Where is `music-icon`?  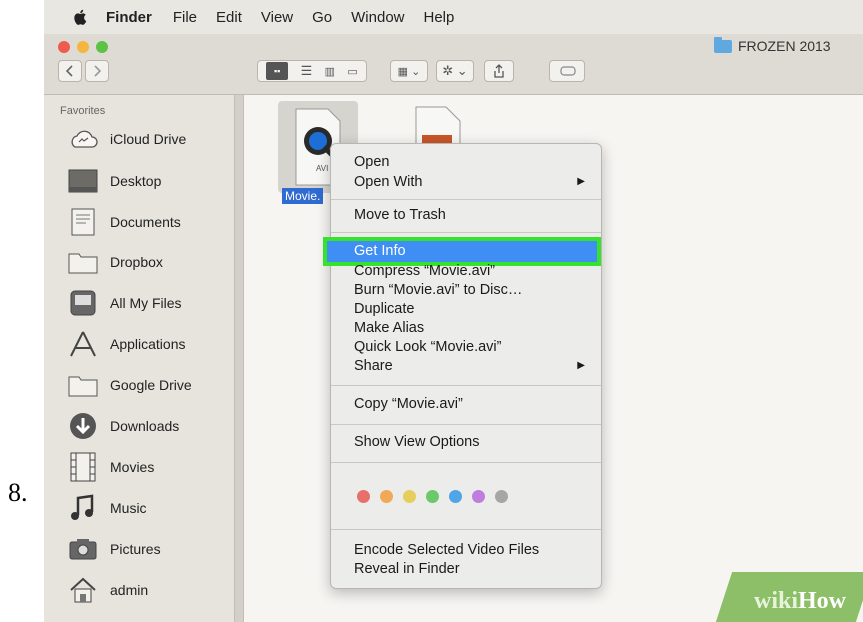 music-icon is located at coordinates (83, 508).